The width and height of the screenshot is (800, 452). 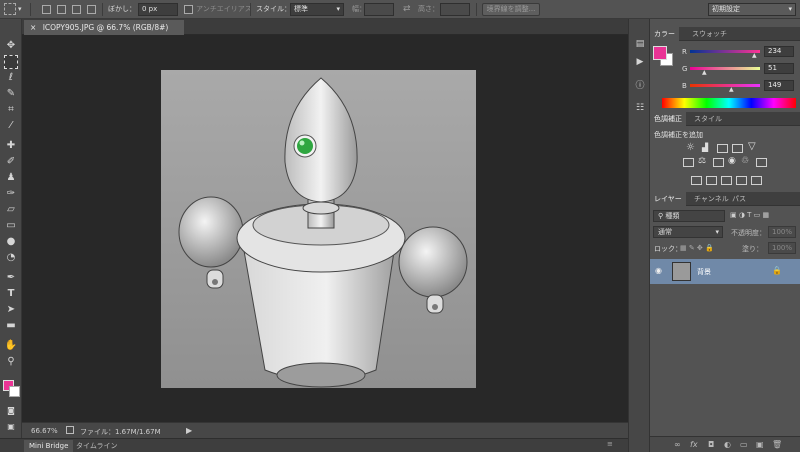 What do you see at coordinates (660, 53) in the screenshot?
I see `color-fg-swatch` at bounding box center [660, 53].